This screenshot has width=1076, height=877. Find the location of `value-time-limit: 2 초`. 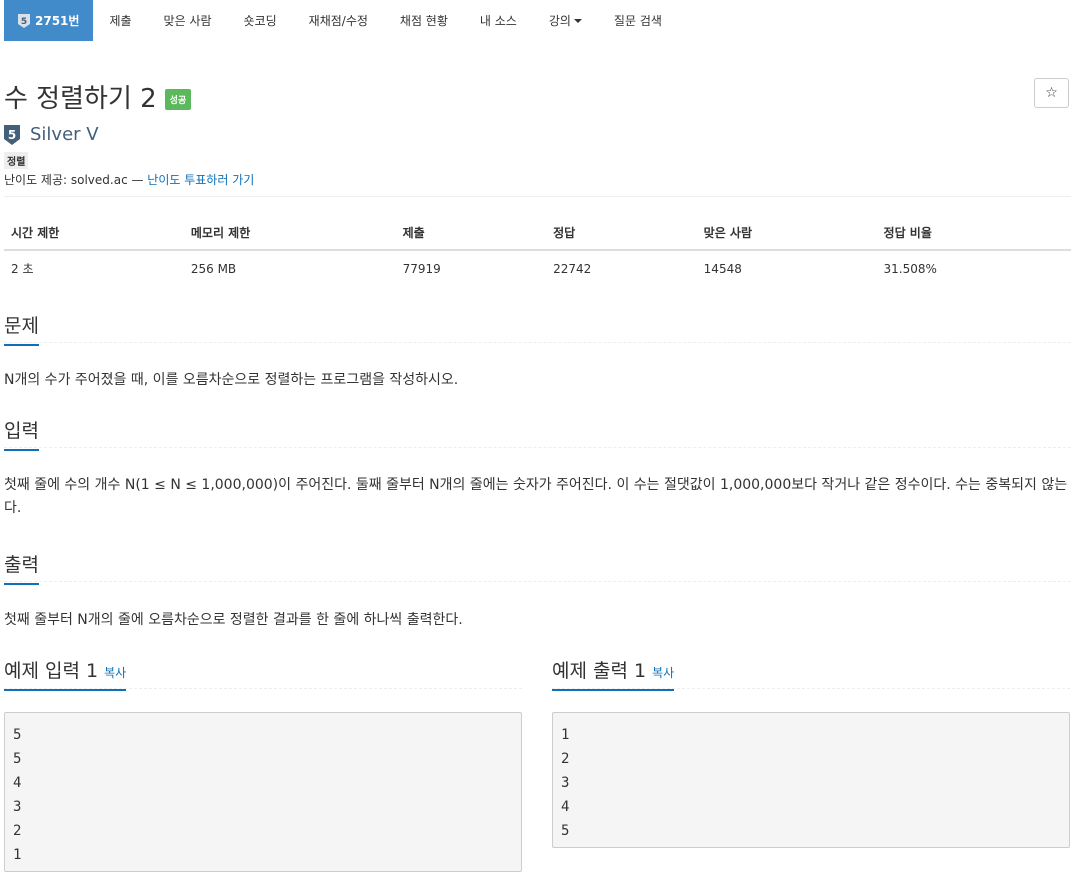

value-time-limit: 2 초 is located at coordinates (22, 269).